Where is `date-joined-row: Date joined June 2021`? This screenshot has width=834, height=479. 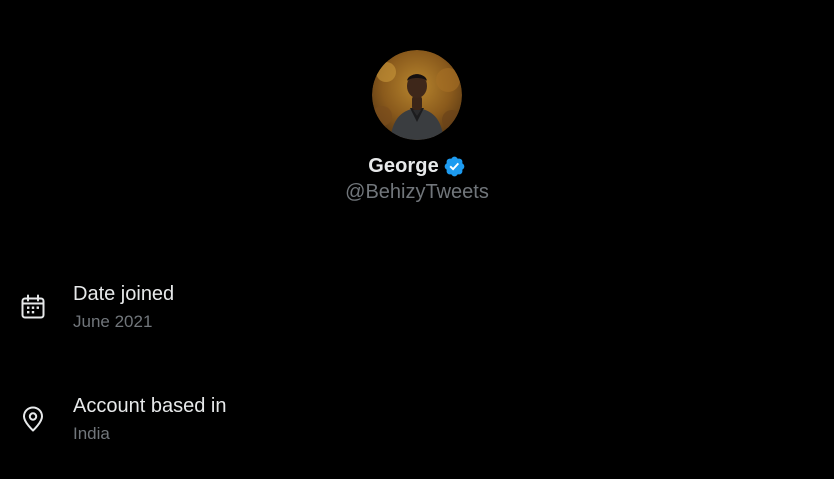
date-joined-row: Date joined June 2021 is located at coordinates (417, 313).